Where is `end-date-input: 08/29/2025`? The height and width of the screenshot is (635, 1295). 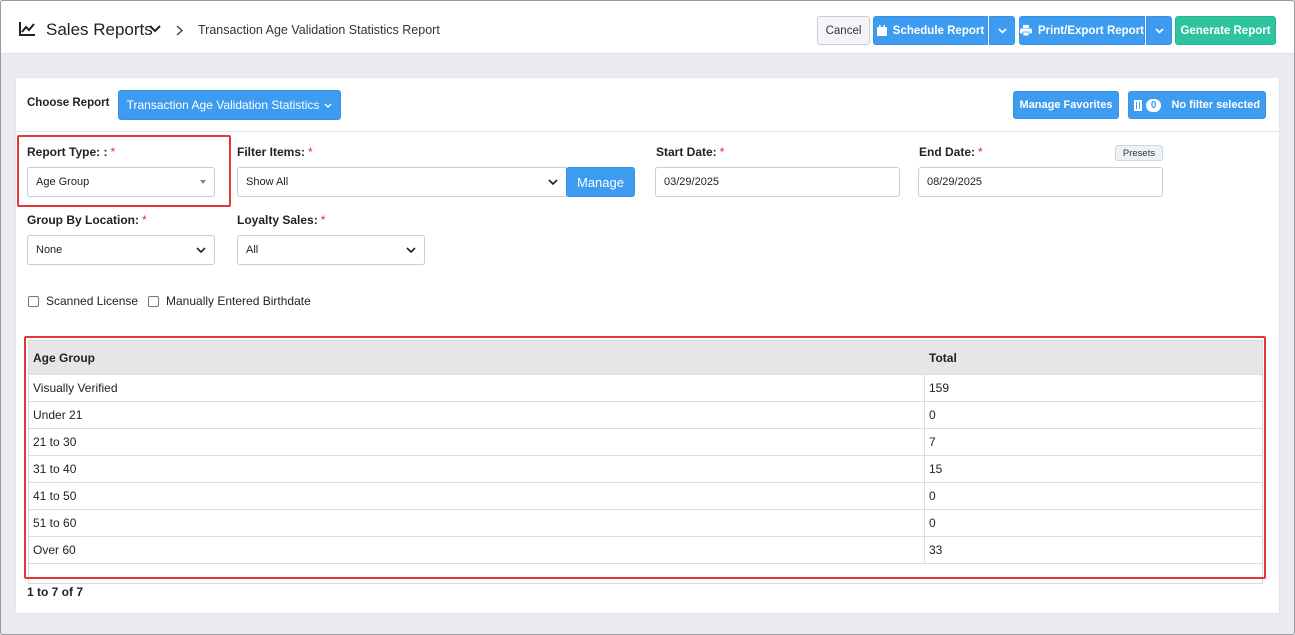
end-date-input: 08/29/2025 is located at coordinates (1040, 182).